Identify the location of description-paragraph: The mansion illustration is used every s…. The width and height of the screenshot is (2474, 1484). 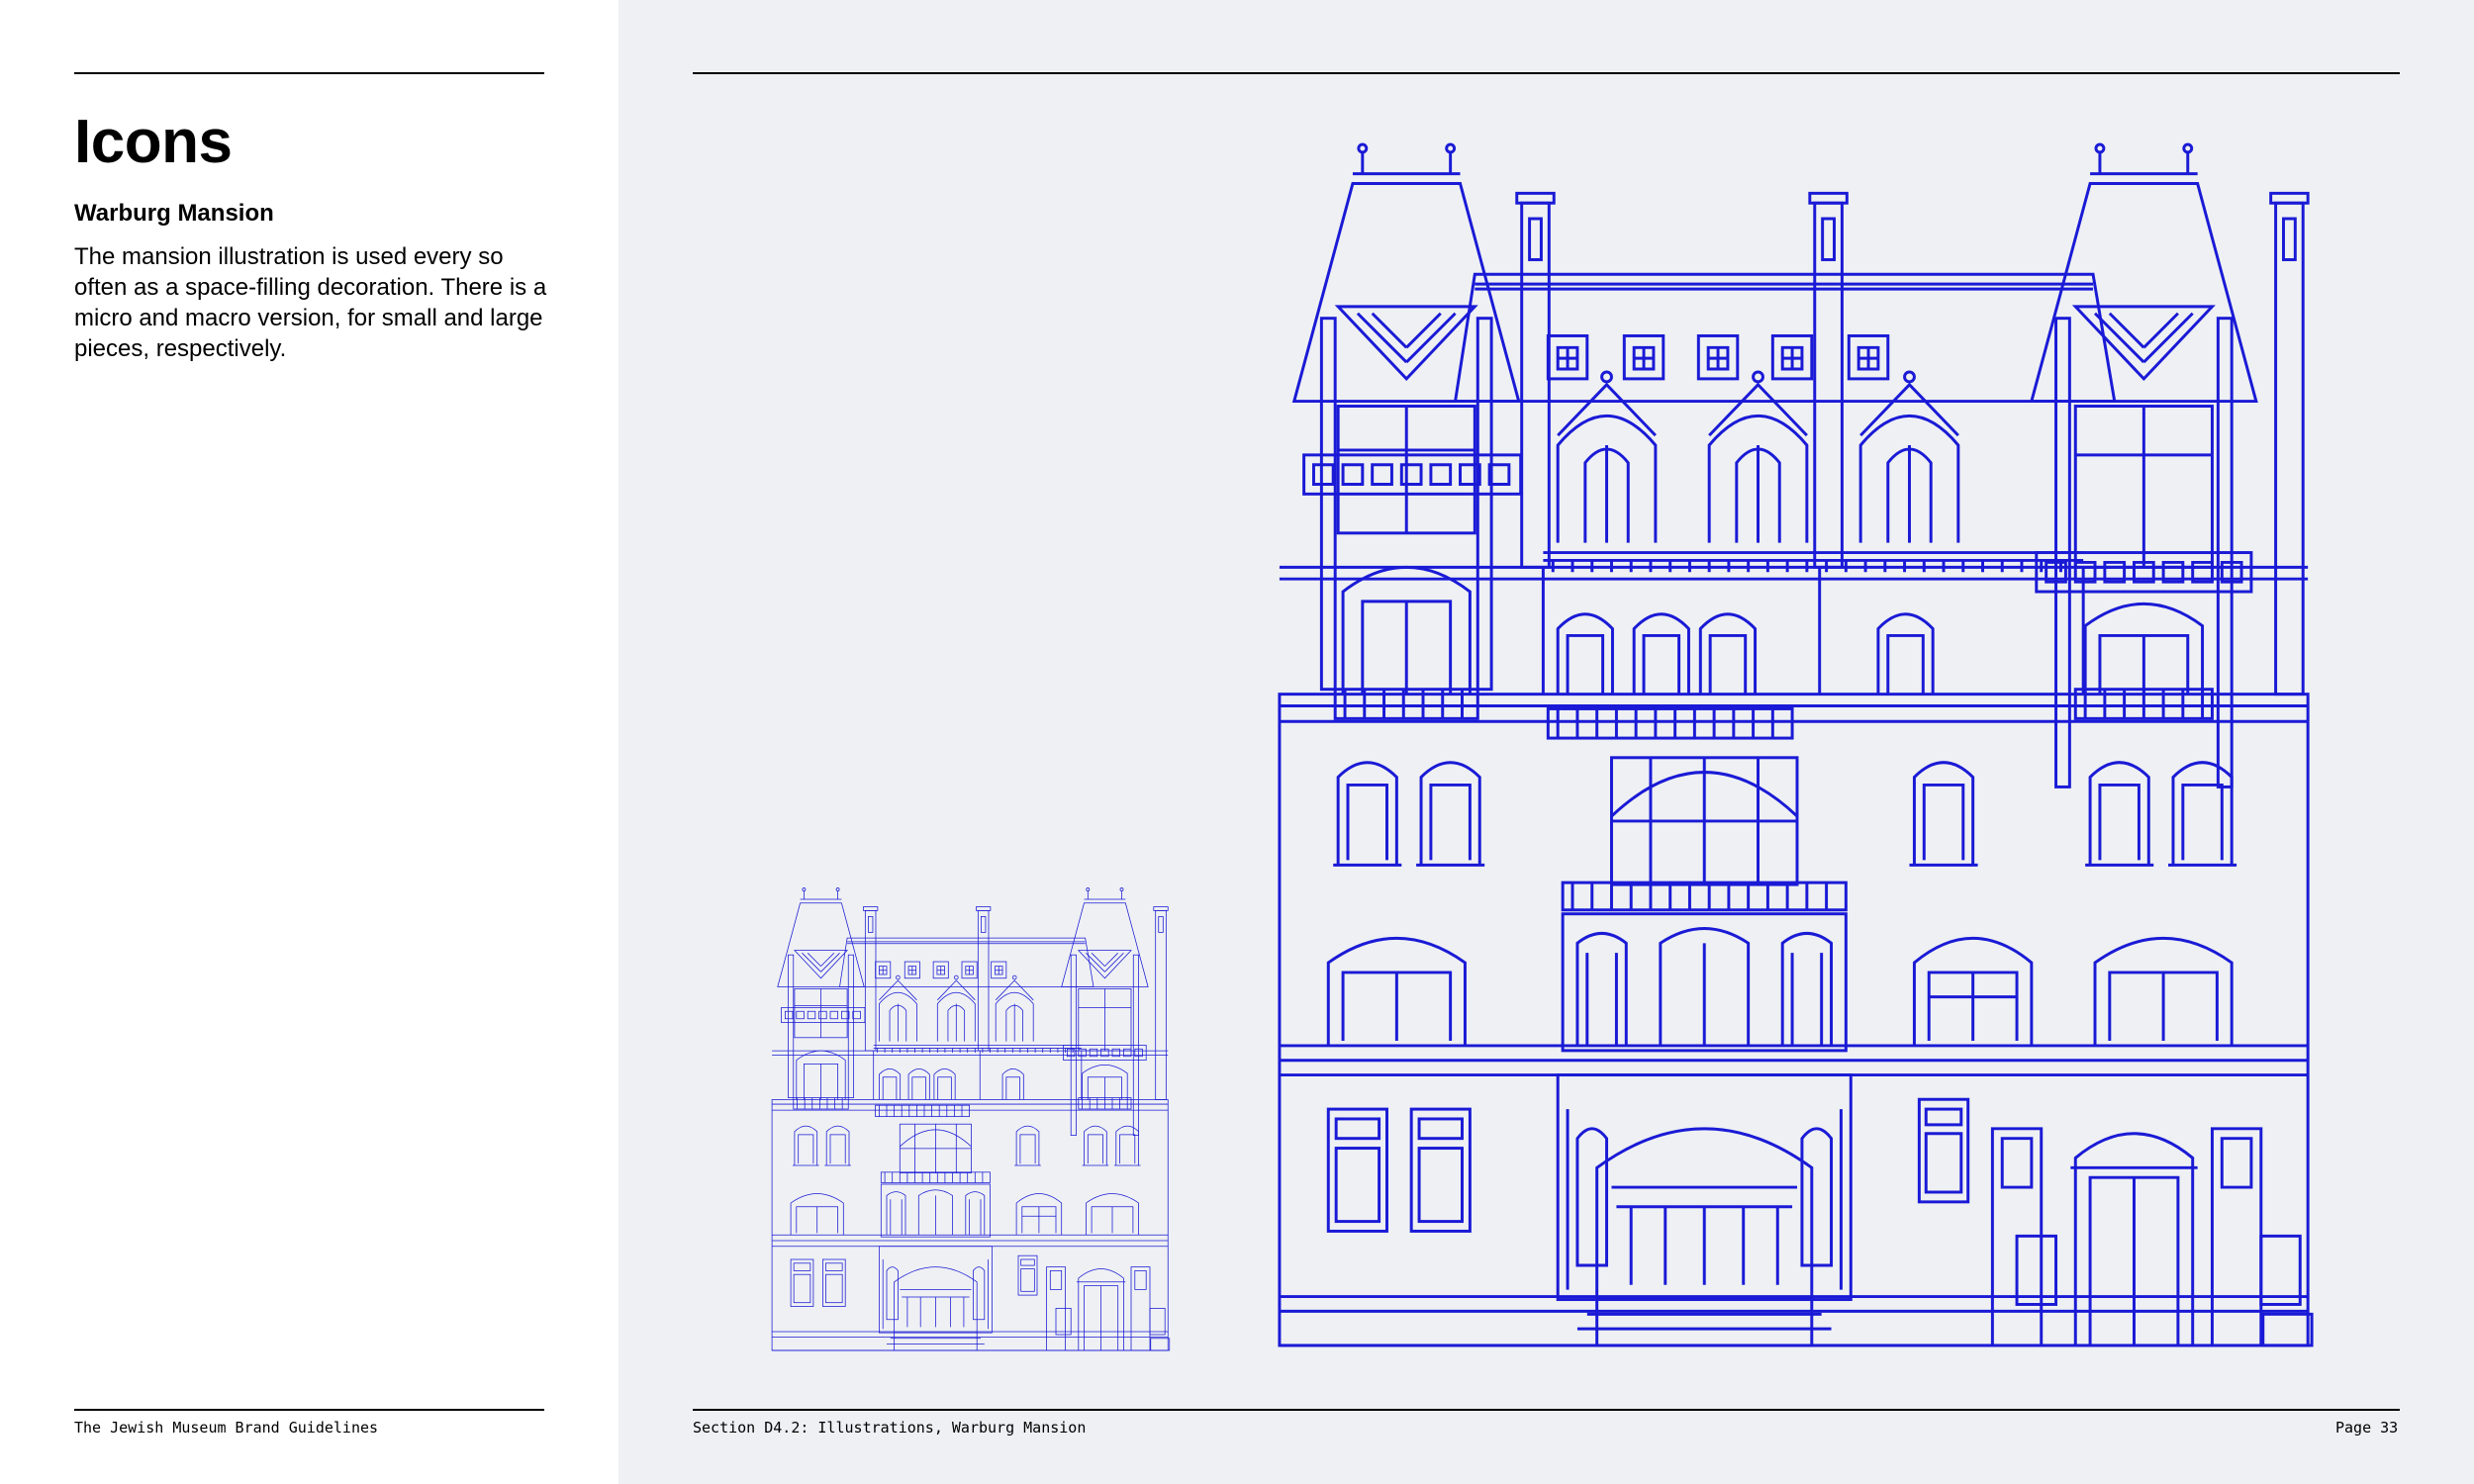
(310, 302).